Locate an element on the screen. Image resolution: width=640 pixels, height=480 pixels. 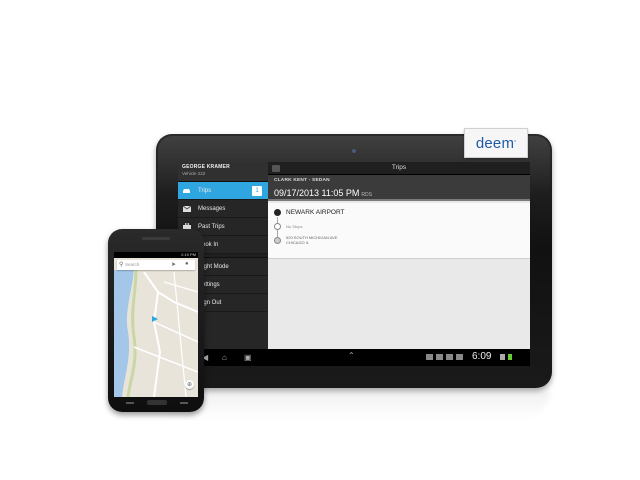
sidebar-item-messages: Messages is located at coordinates (223, 209).